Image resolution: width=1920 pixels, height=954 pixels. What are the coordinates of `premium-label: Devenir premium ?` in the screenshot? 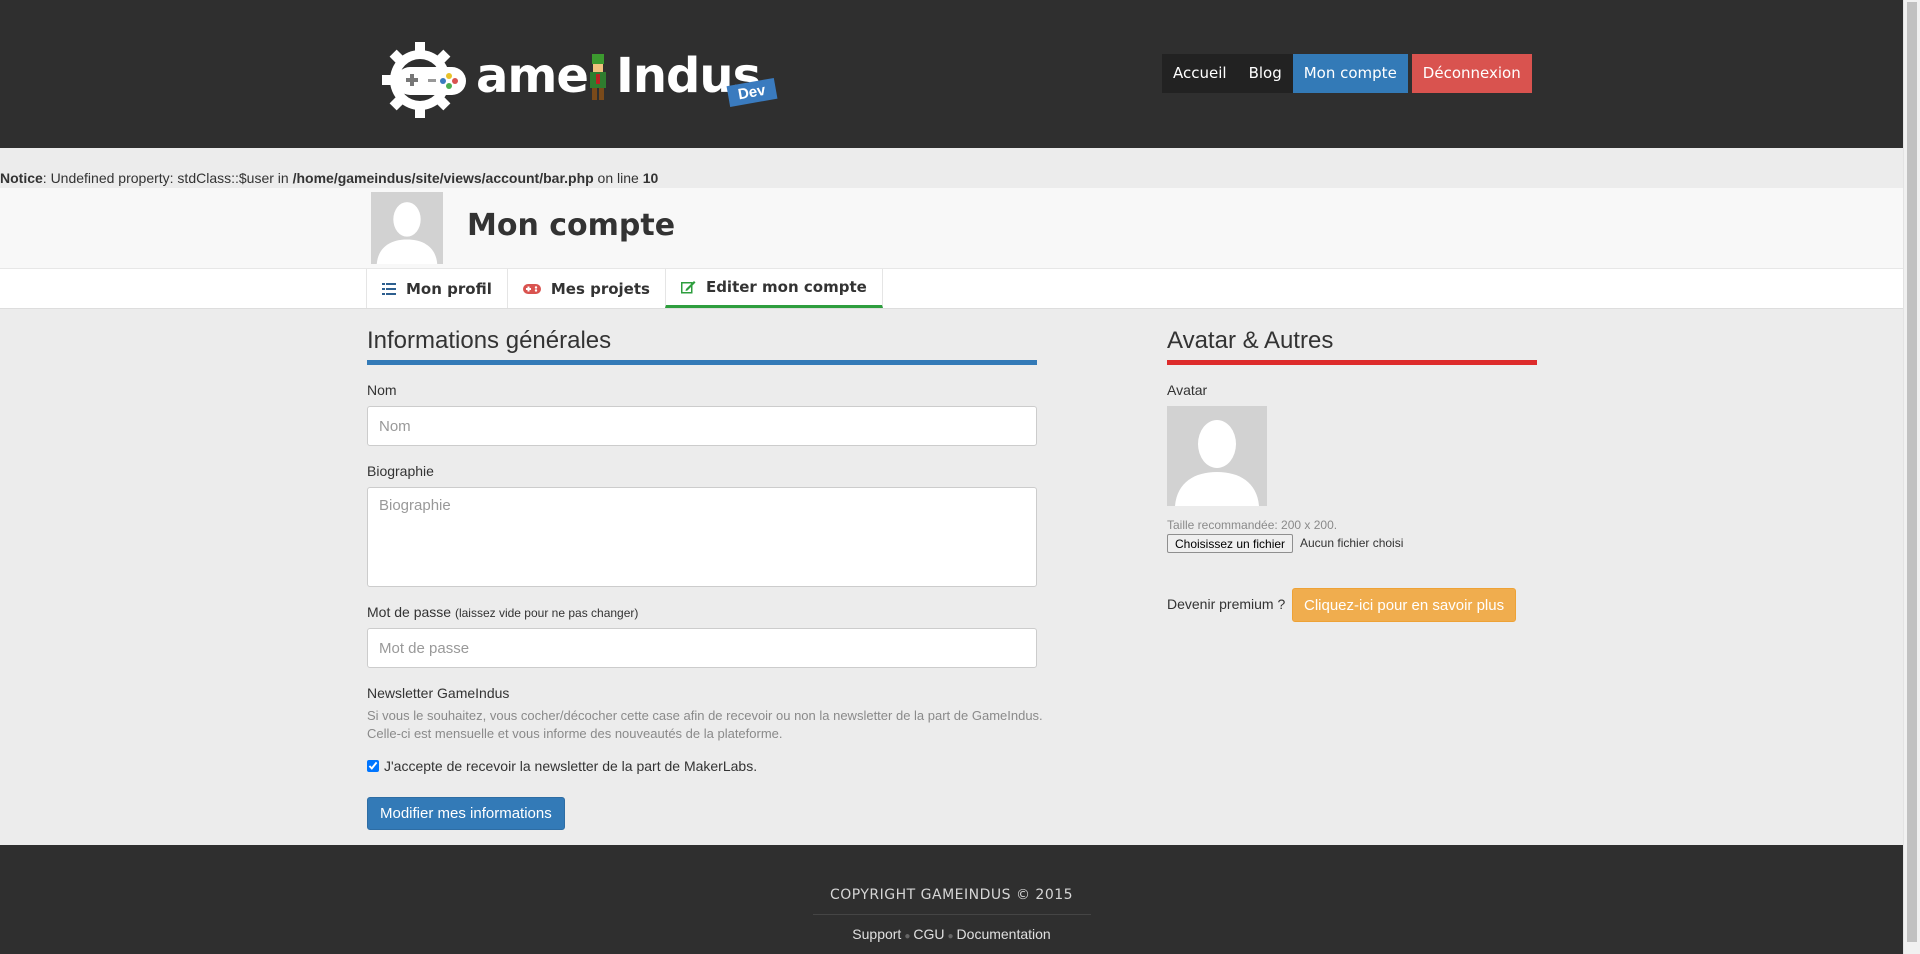 It's located at (1226, 604).